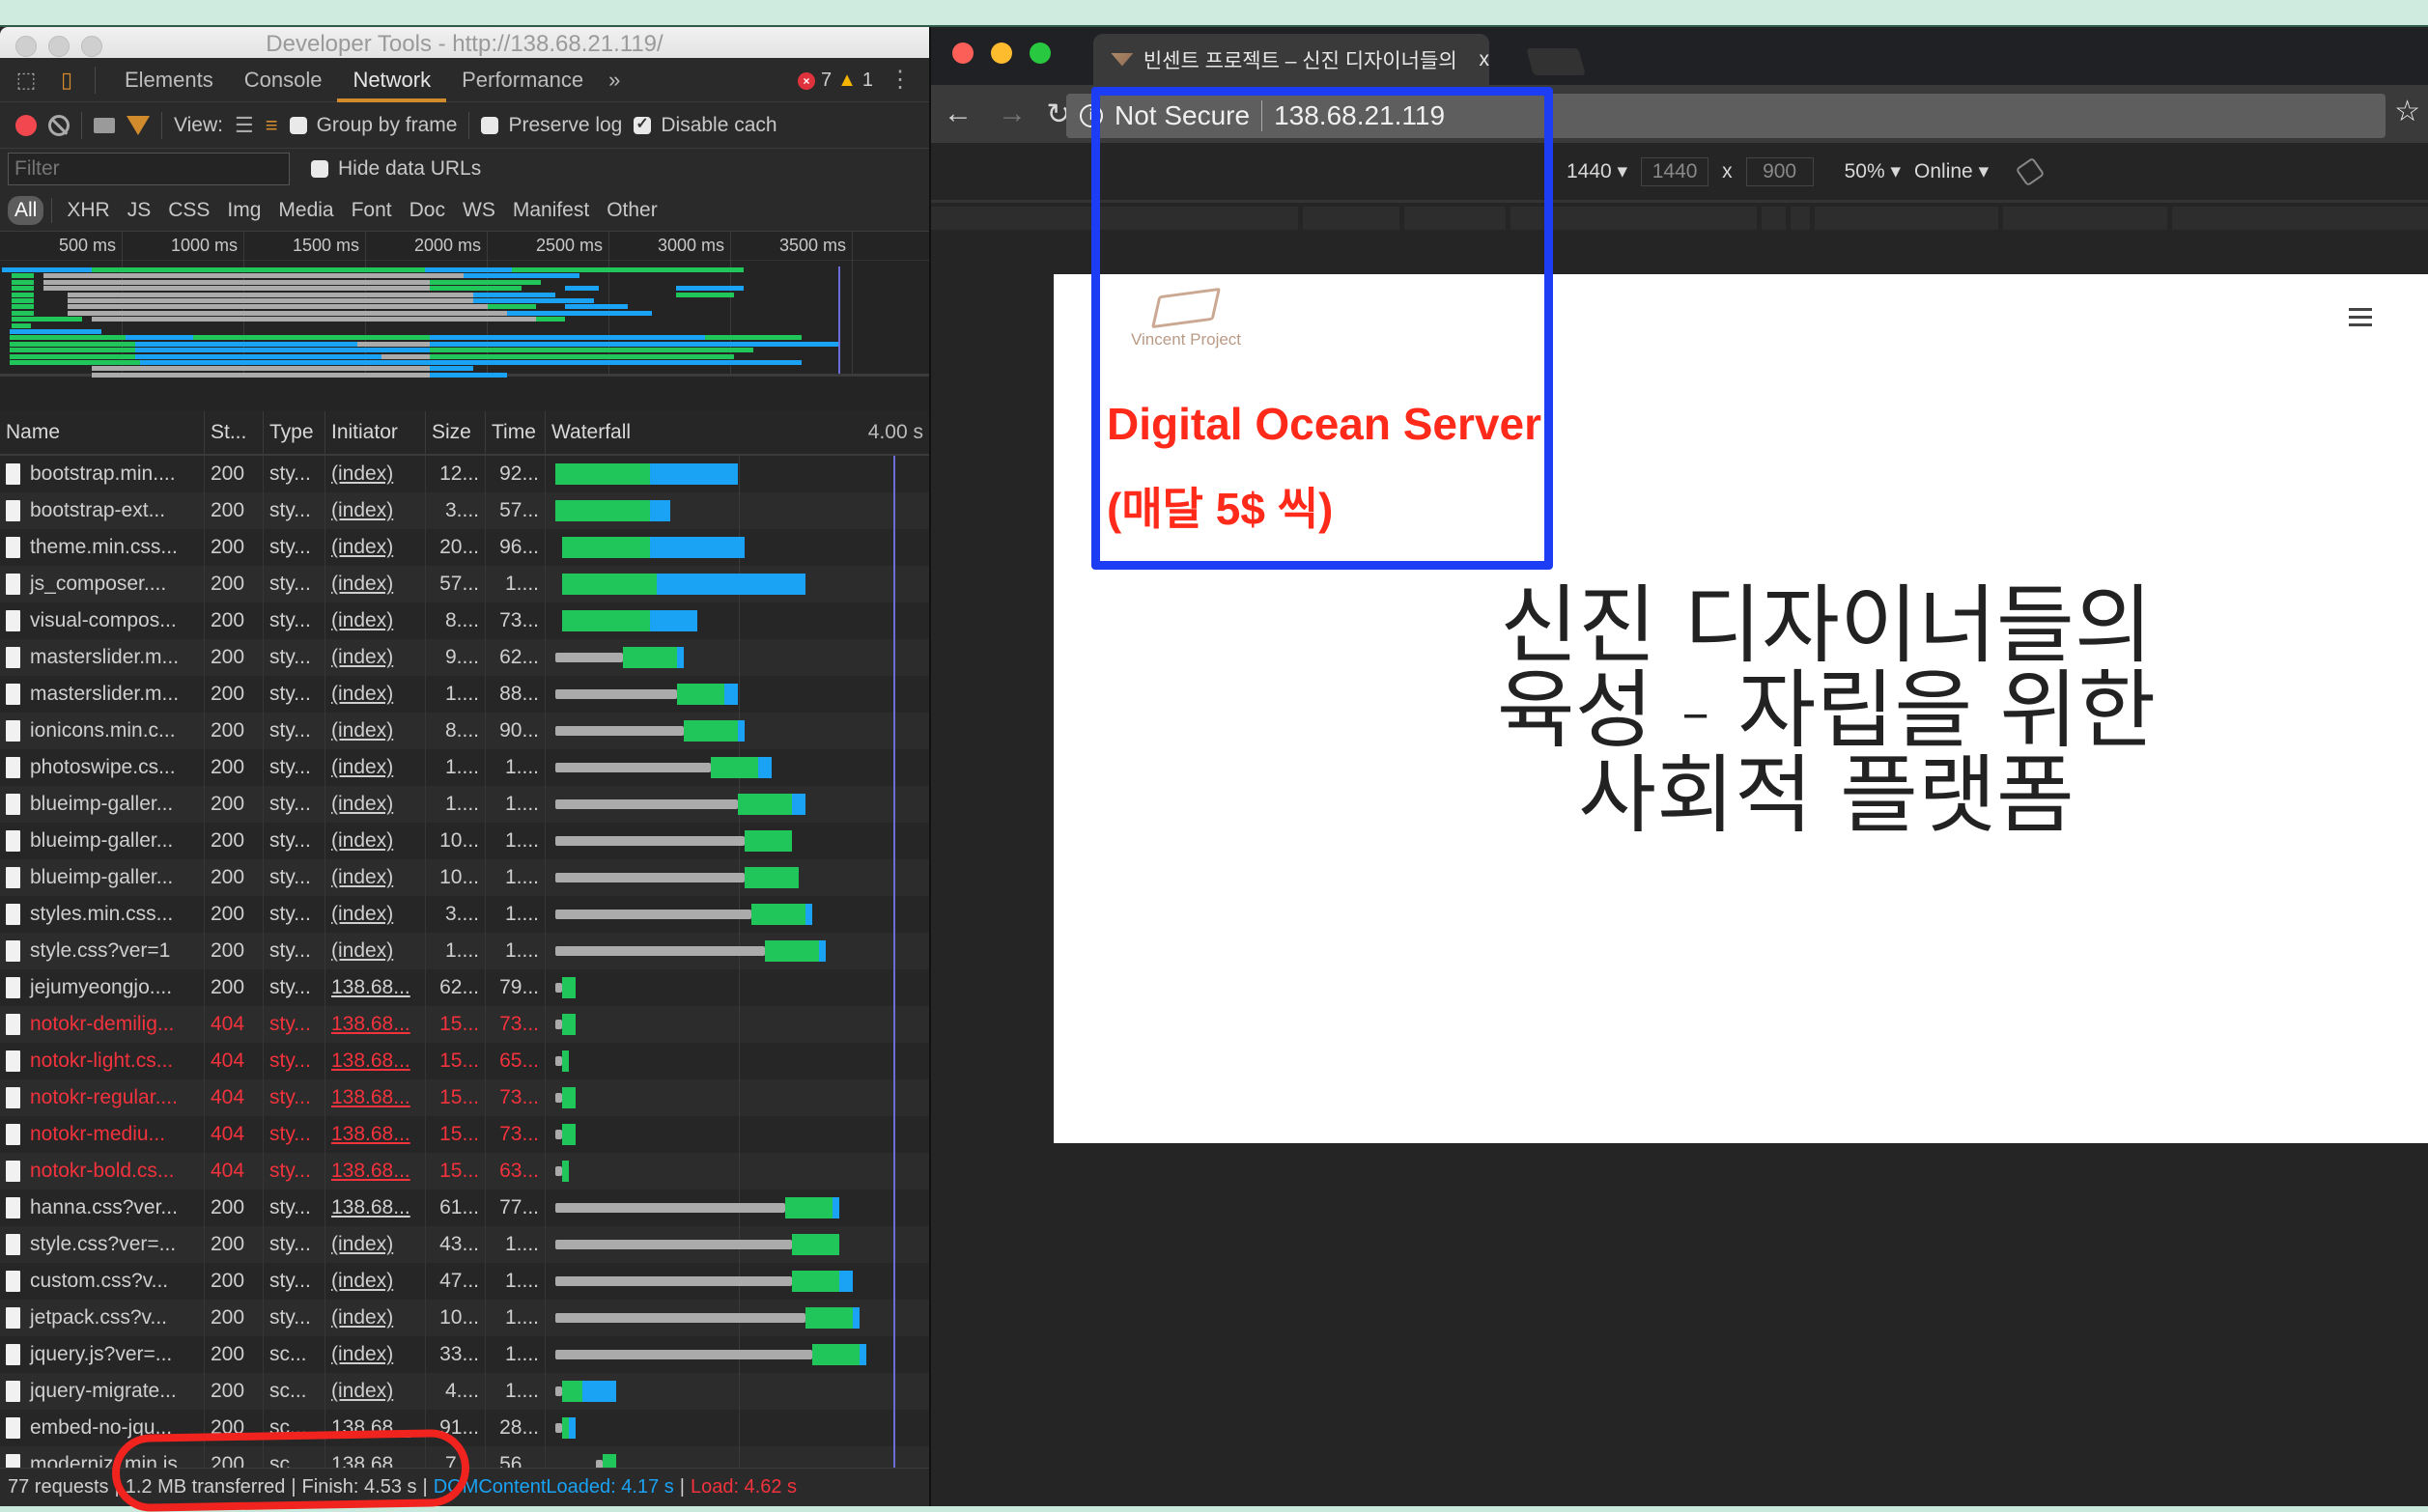 The height and width of the screenshot is (1512, 2428). I want to click on inspect-element-icon: ⬚, so click(26, 81).